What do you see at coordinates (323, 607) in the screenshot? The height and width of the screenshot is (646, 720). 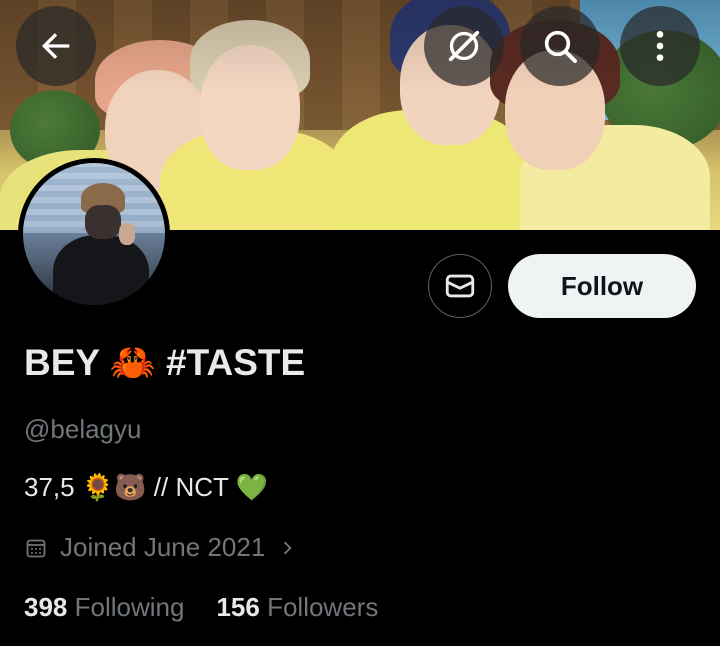 I see `followers-label: Followers` at bounding box center [323, 607].